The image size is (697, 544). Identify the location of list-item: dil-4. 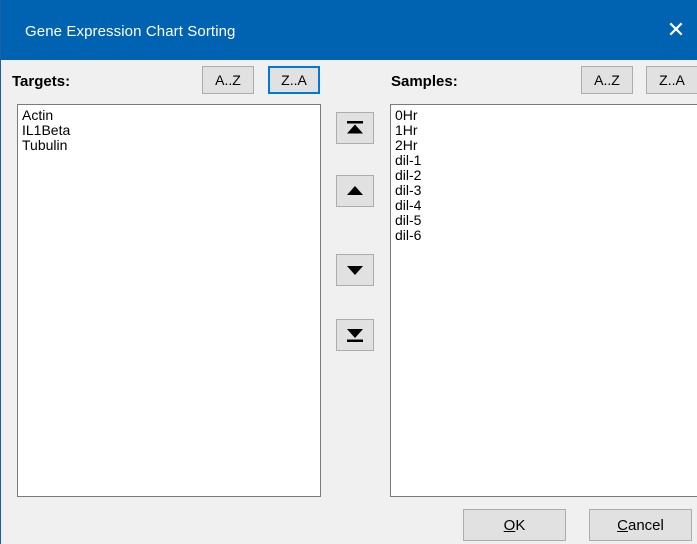
(546, 205).